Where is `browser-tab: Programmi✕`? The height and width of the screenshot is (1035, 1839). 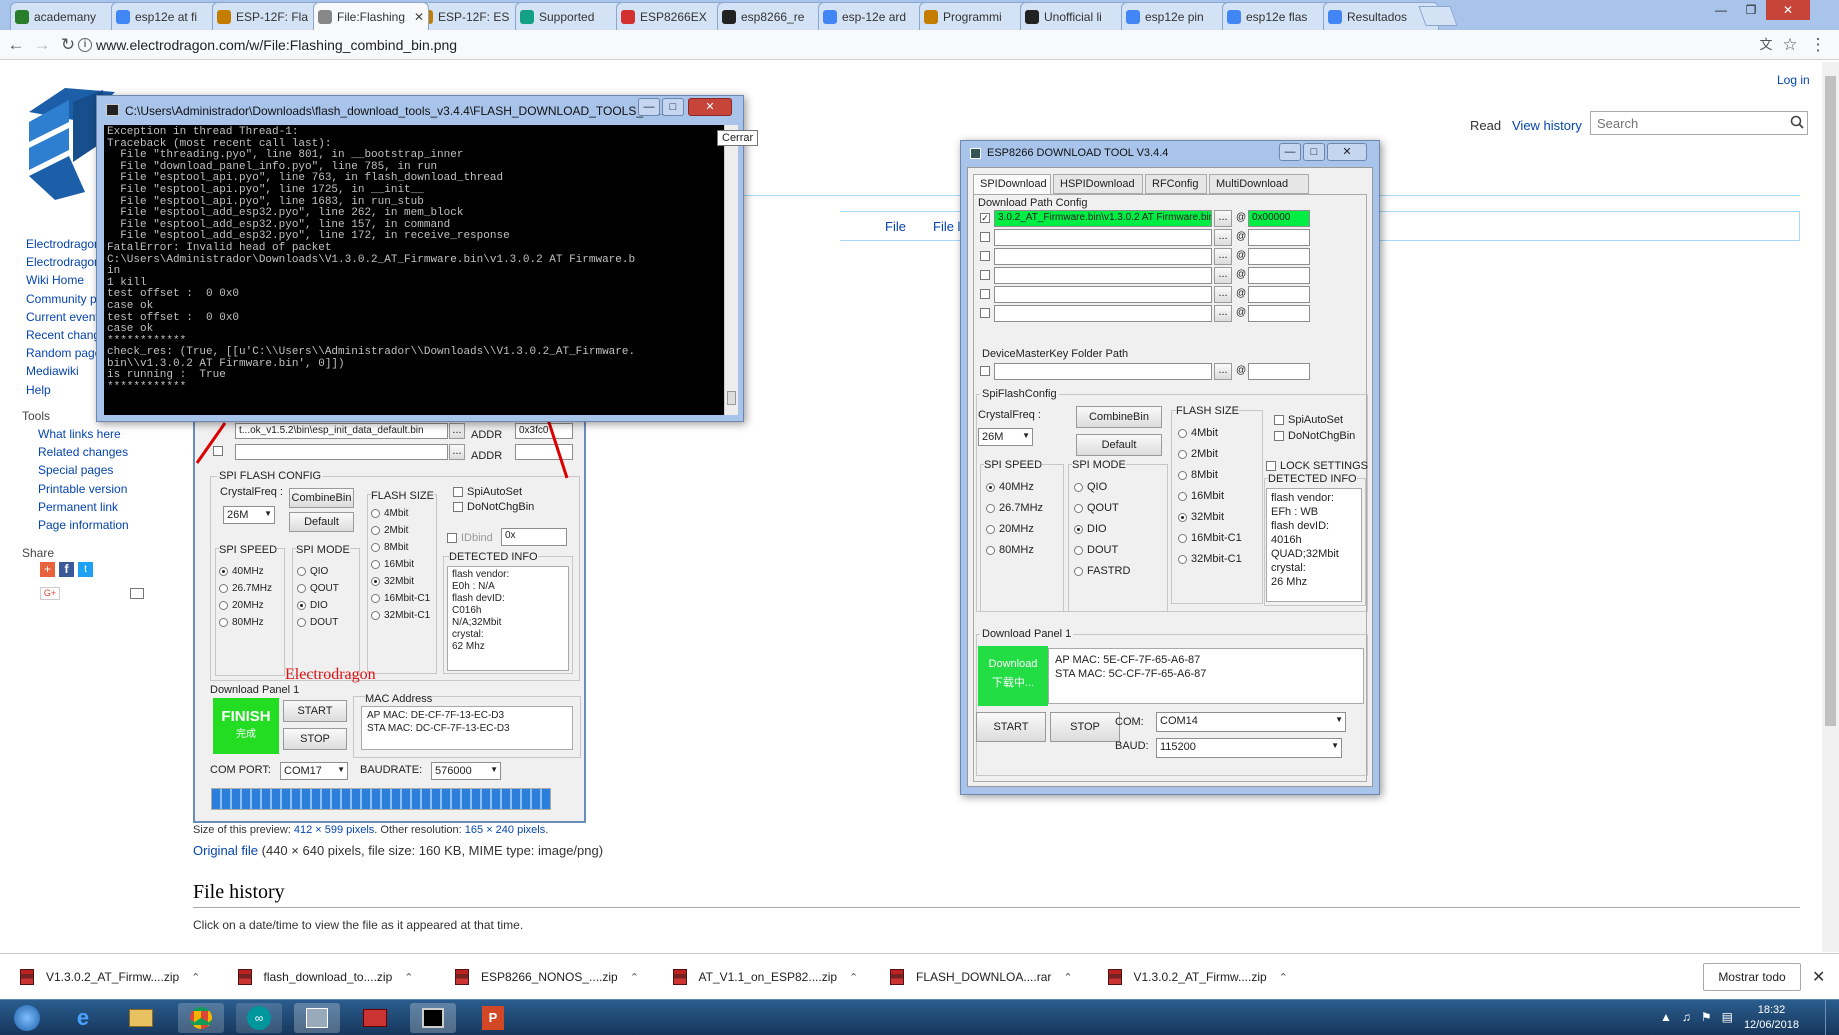
browser-tab: Programmi✕ is located at coordinates (977, 16).